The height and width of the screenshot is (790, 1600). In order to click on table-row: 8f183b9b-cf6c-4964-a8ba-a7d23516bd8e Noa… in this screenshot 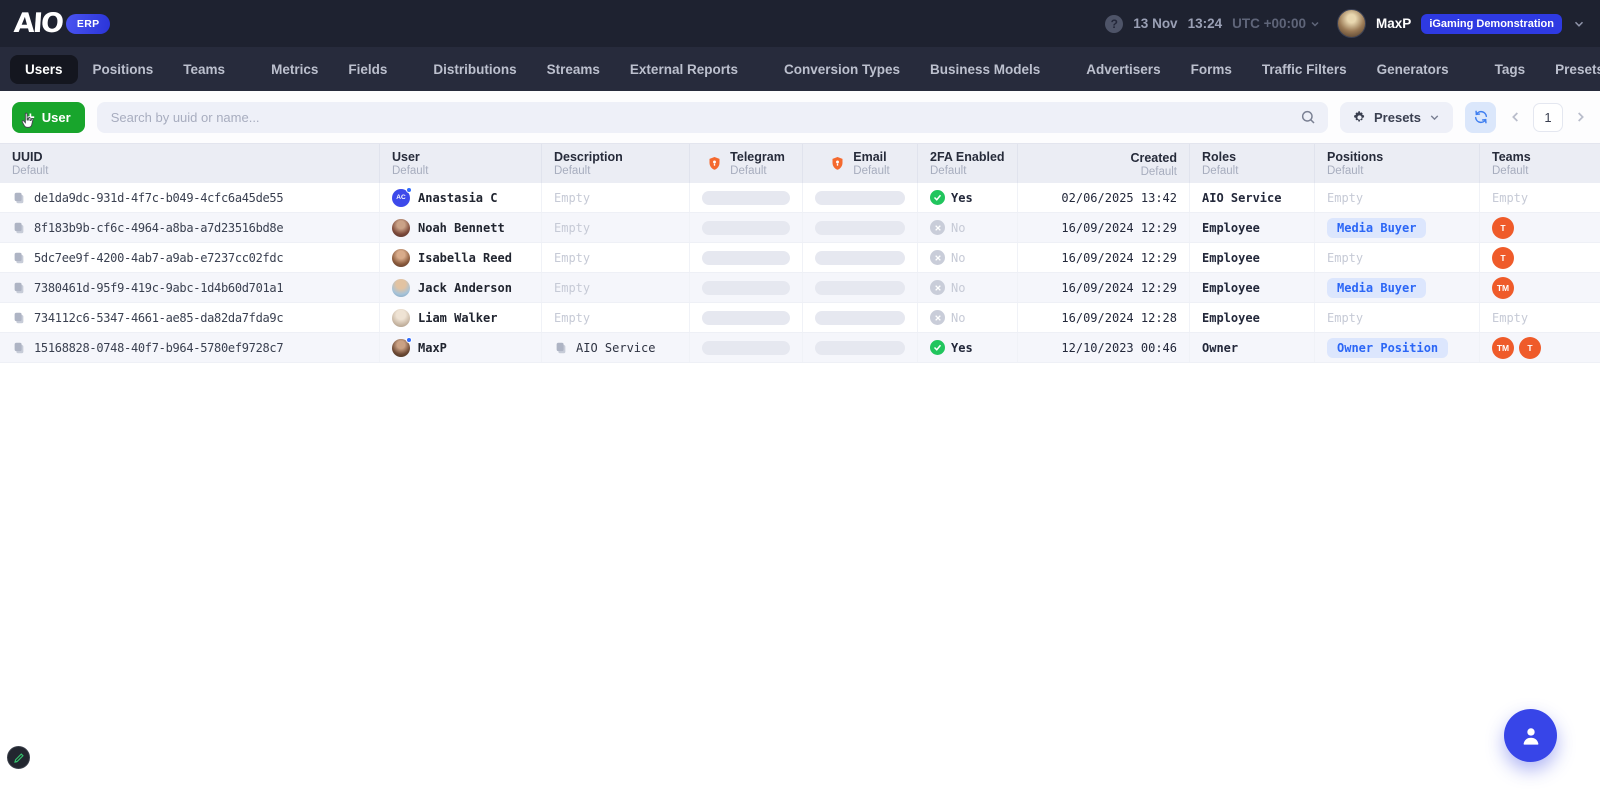, I will do `click(800, 228)`.